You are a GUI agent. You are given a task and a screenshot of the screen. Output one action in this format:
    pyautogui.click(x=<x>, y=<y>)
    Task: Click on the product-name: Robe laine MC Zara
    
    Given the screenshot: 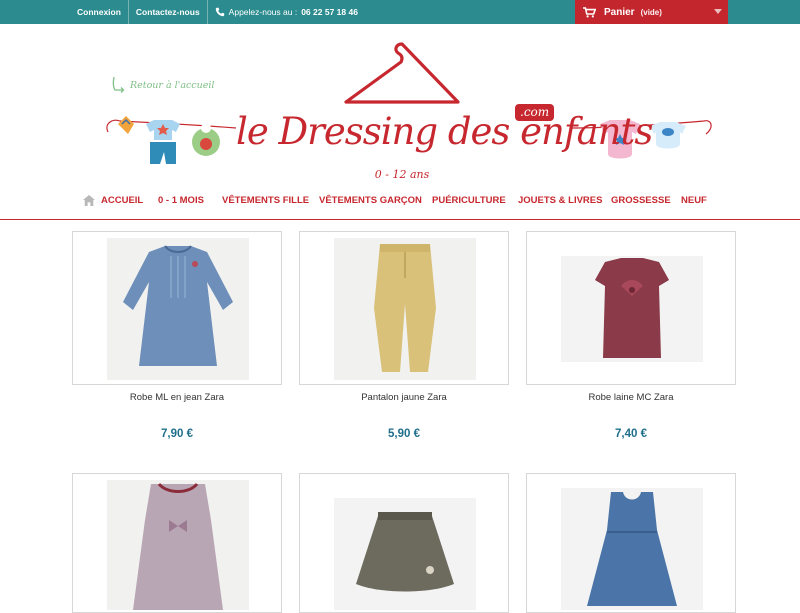 What is the action you would take?
    pyautogui.click(x=631, y=397)
    